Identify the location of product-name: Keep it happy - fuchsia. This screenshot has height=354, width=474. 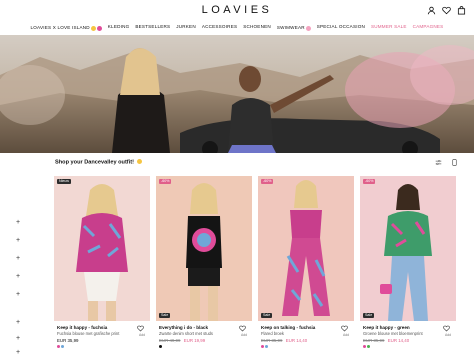
(82, 327).